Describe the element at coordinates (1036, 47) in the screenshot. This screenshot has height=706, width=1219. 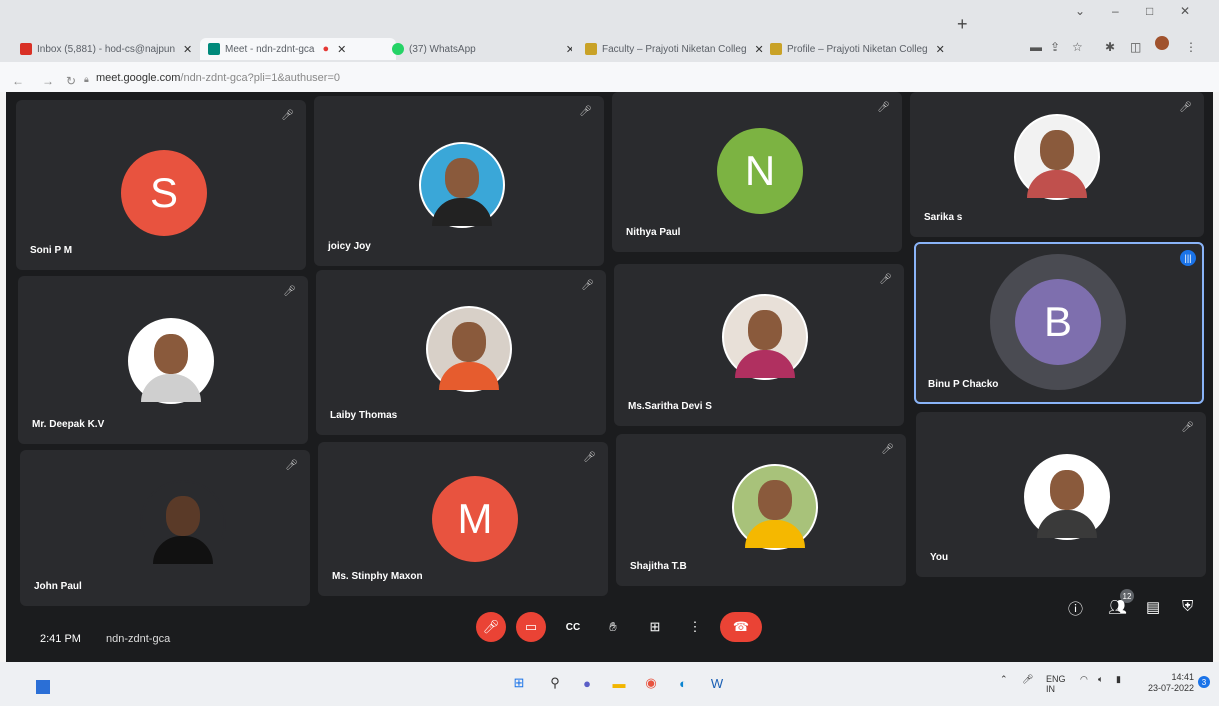
I see `camera-icon: ▬` at that location.